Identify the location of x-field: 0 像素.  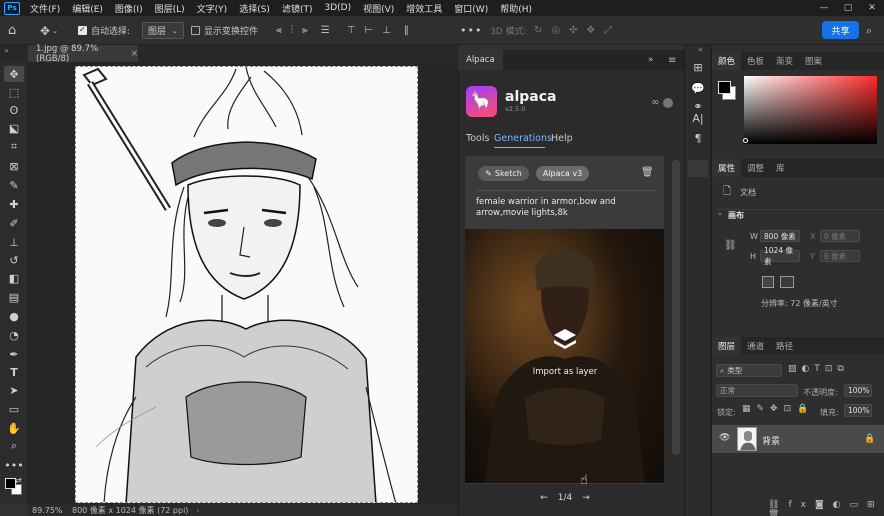
(840, 236).